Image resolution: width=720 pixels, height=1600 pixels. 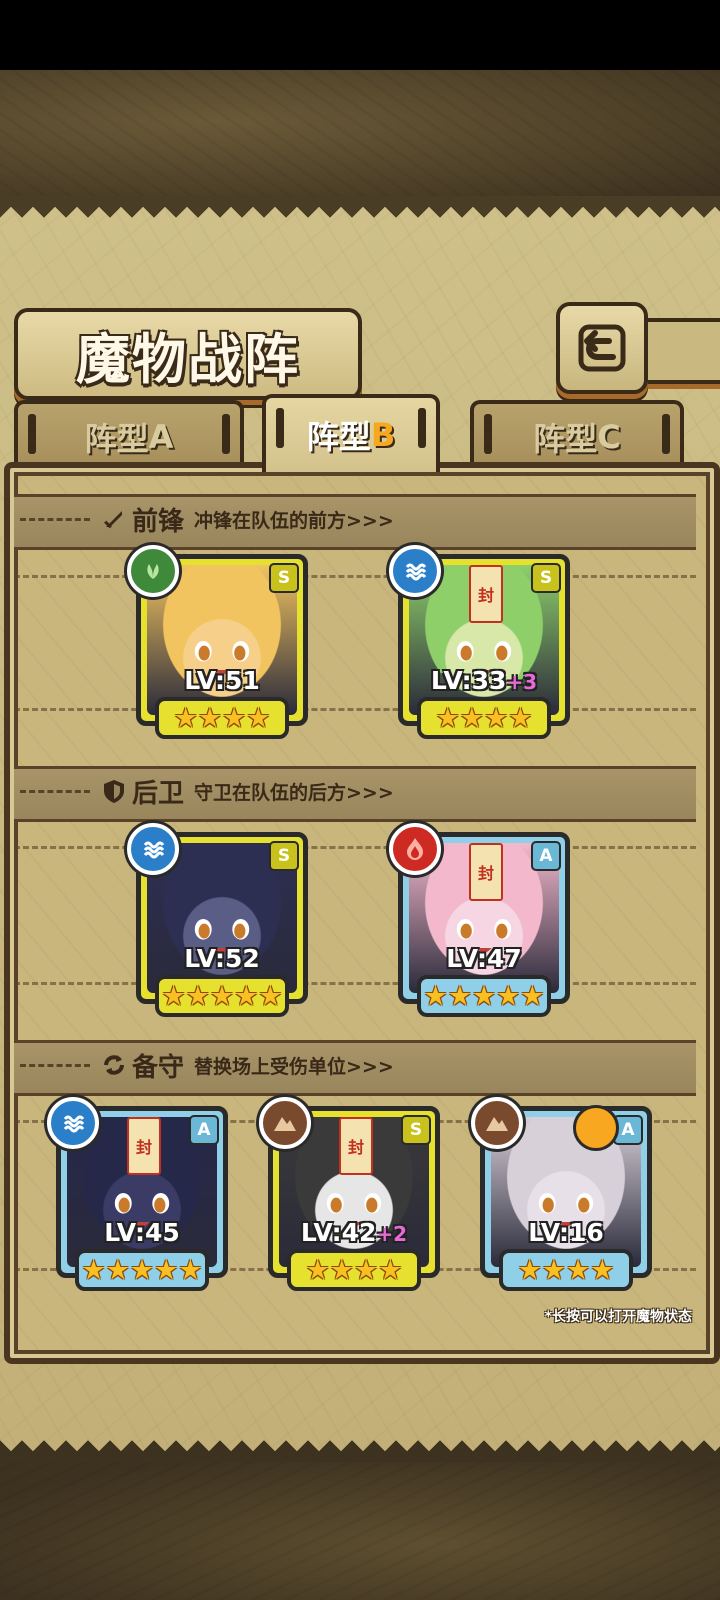 I want to click on monster-card: S LV:52 ★★★★★, so click(x=217, y=920).